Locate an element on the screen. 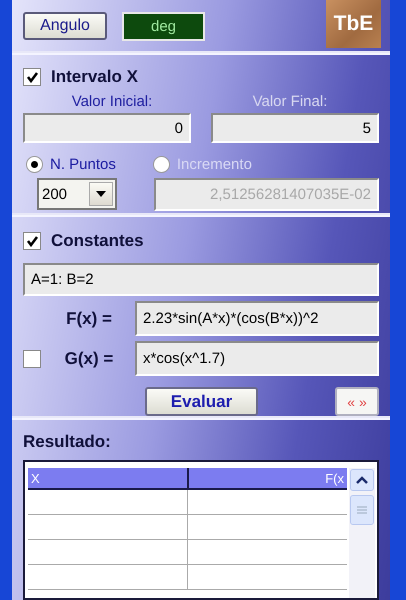  logo: TbE is located at coordinates (353, 24).